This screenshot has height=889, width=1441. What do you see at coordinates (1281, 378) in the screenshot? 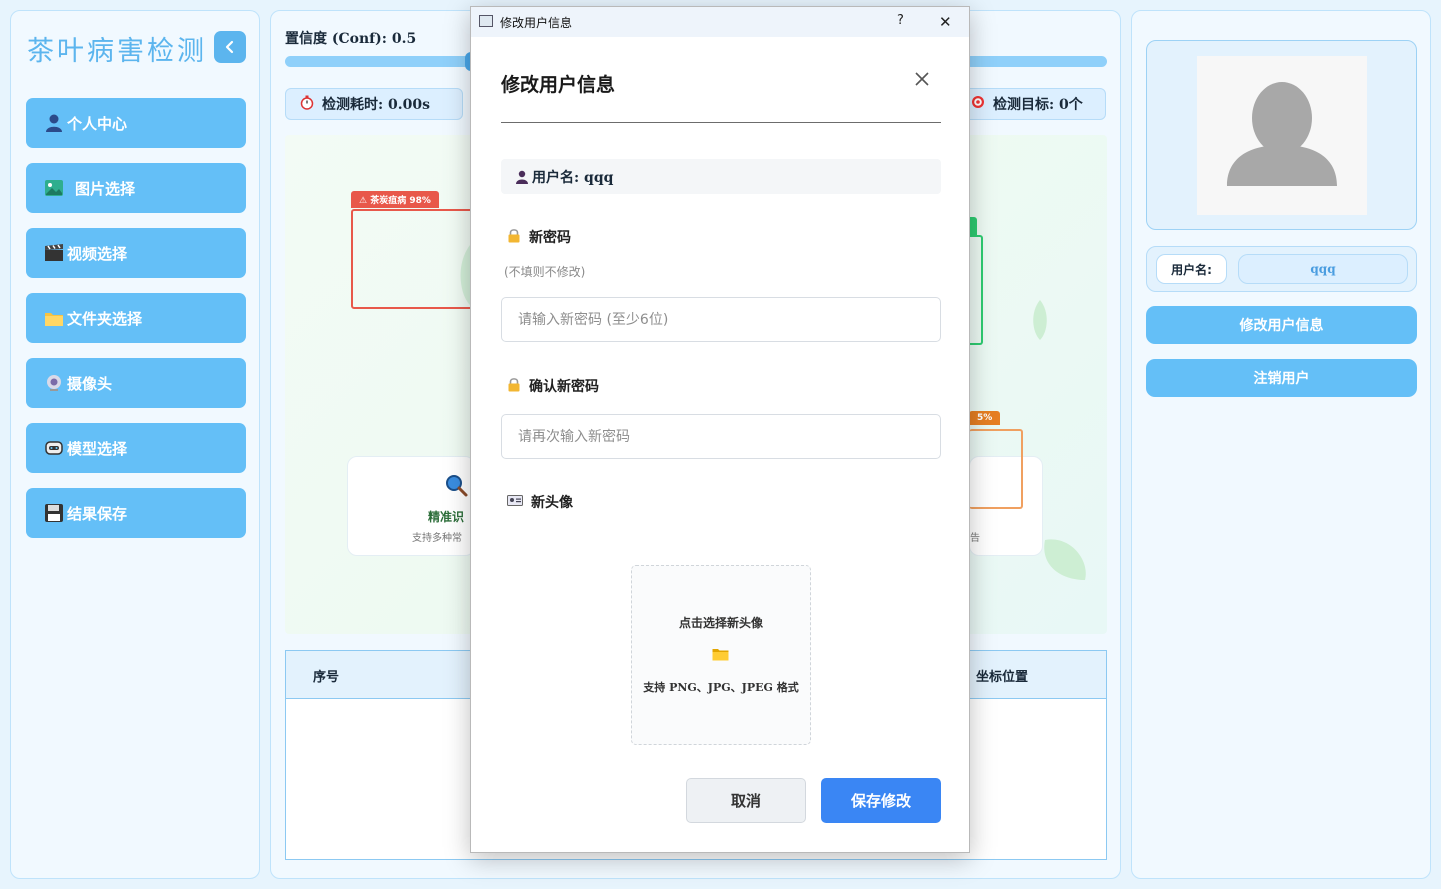
I see `logout-user-button: 注销用户` at bounding box center [1281, 378].